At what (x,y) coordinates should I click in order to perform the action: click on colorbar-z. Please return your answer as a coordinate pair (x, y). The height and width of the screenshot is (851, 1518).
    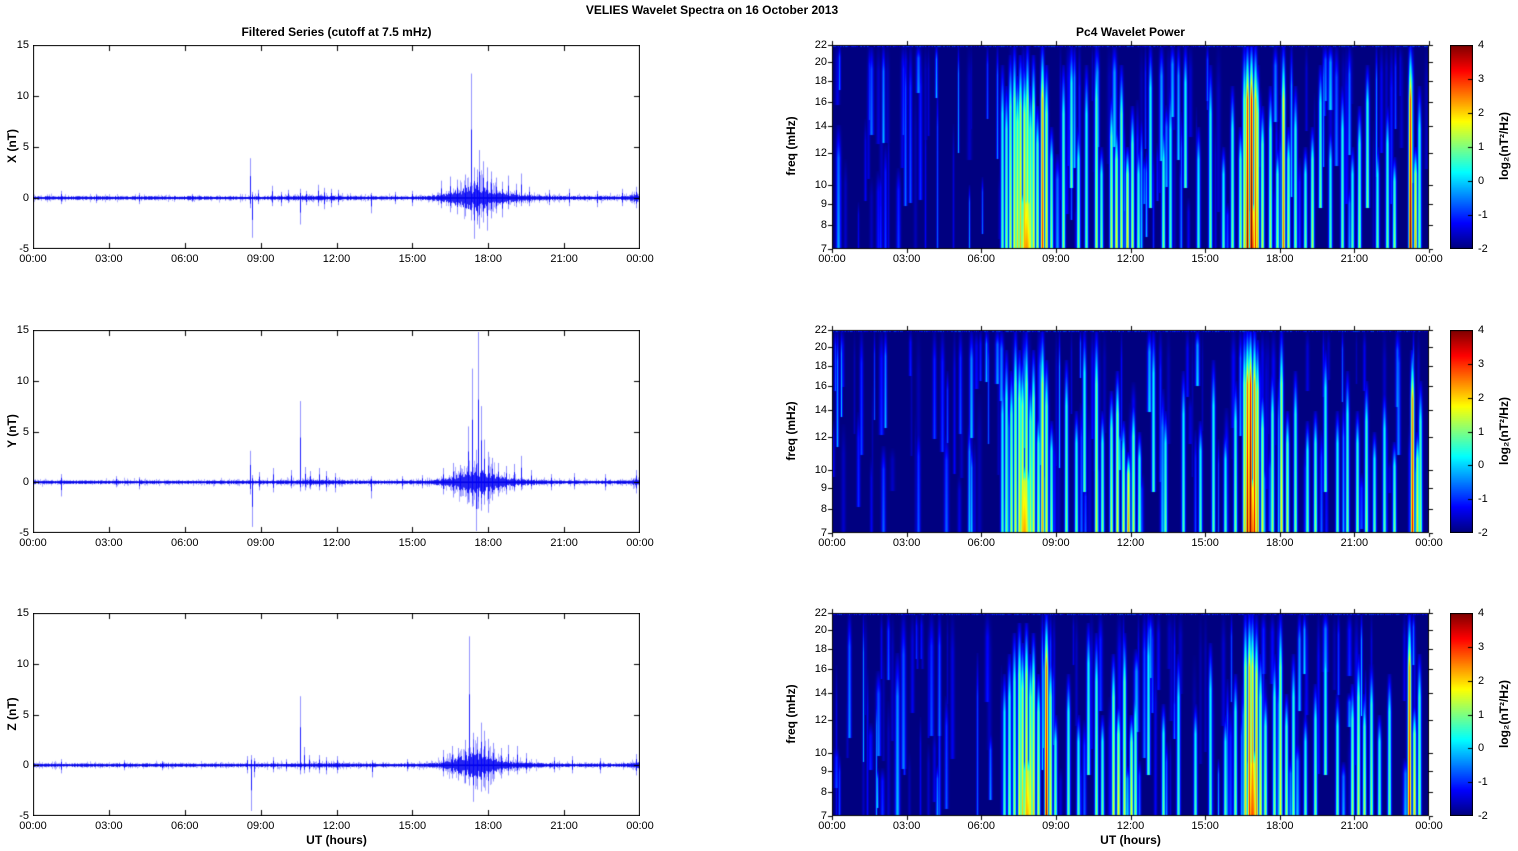
    Looking at the image, I should click on (1461, 714).